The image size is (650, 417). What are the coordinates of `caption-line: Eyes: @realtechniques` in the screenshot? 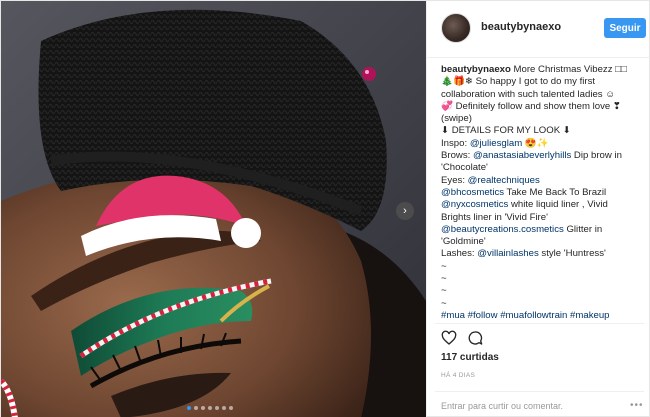 It's located at (541, 181).